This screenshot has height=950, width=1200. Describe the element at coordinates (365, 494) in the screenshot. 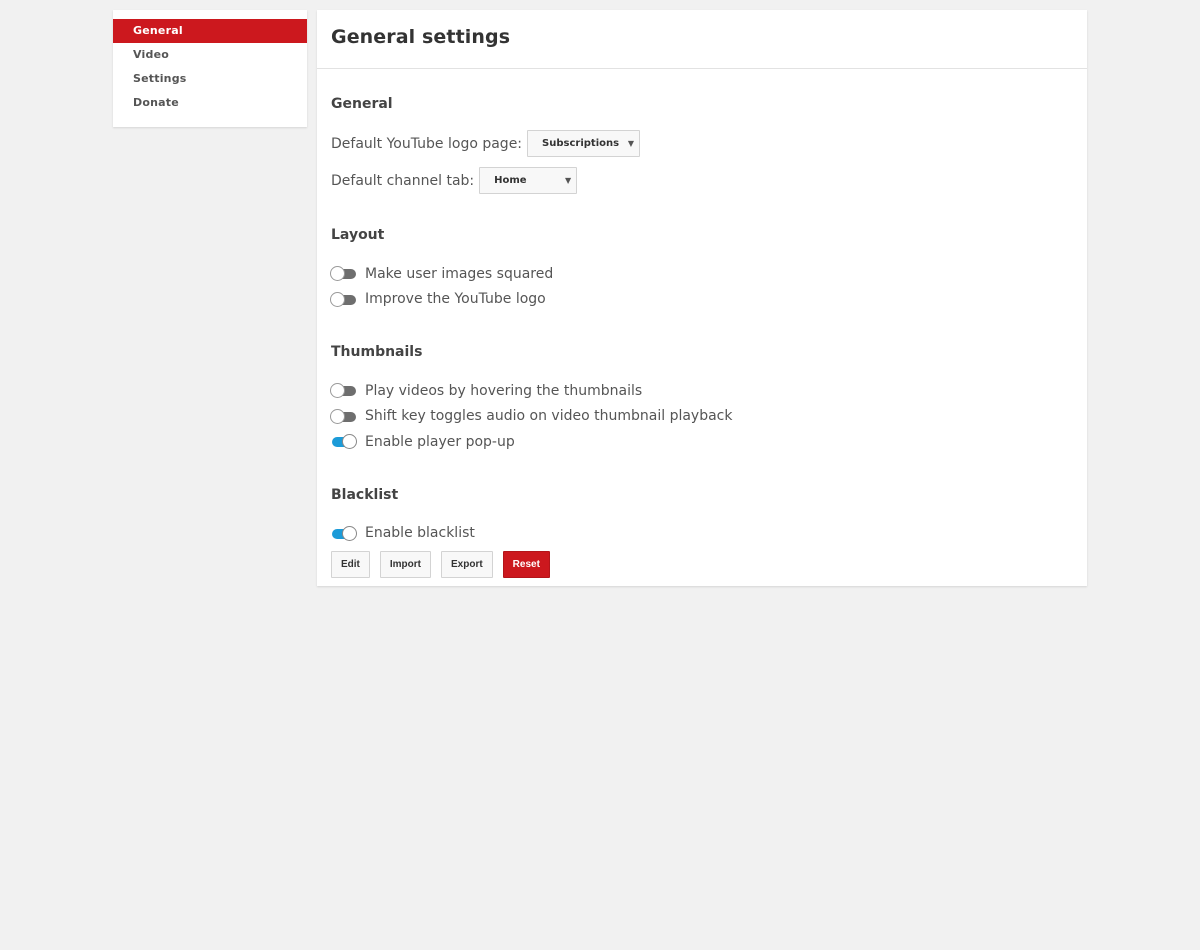

I see `section-title-blacklist: Blacklist` at that location.